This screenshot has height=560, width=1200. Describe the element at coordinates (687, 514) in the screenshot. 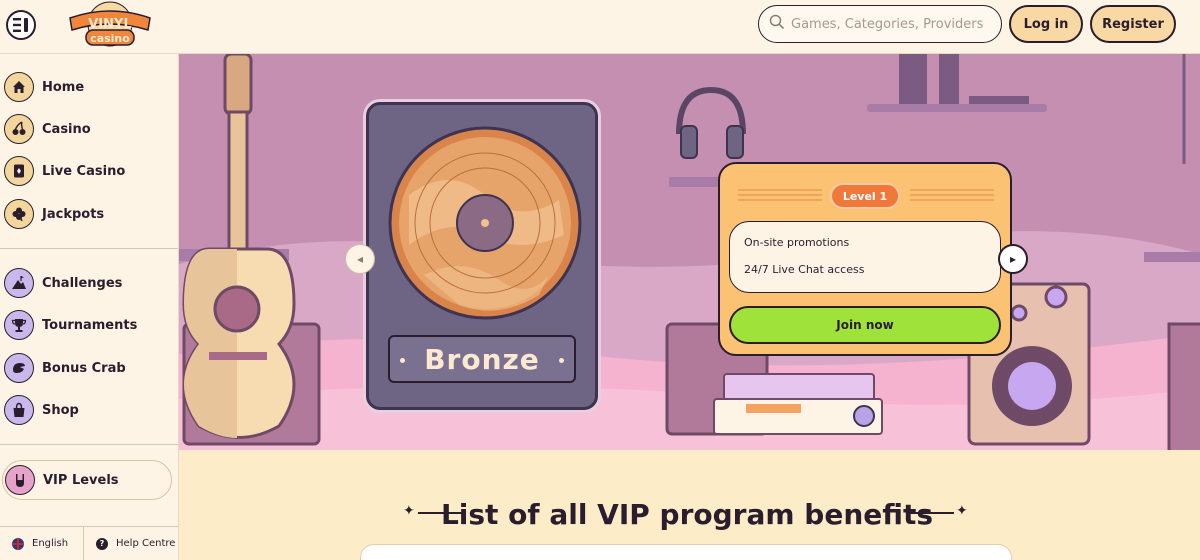

I see `benefits-section-title: List of all VIP program benefits` at that location.